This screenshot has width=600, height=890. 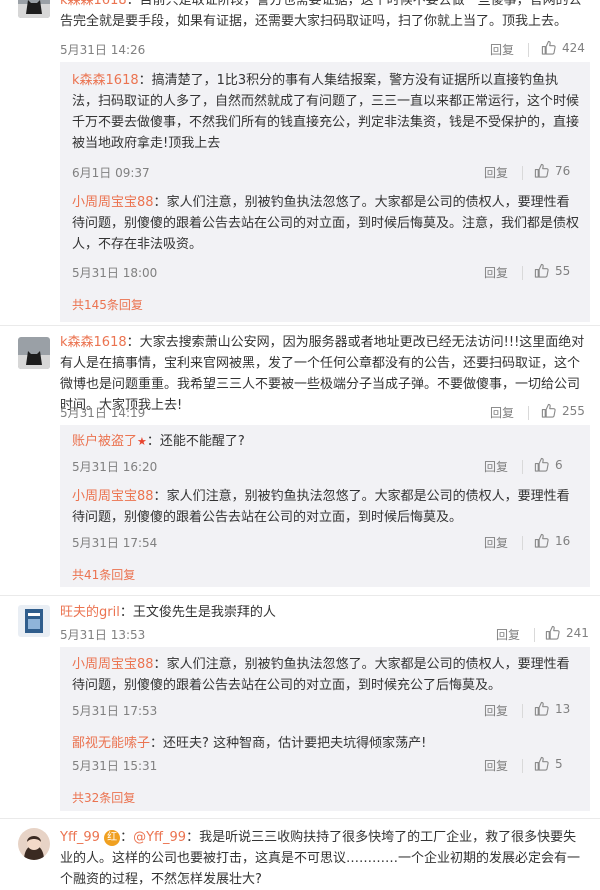 What do you see at coordinates (159, 837) in the screenshot?
I see `mention-link: @Yff_99` at bounding box center [159, 837].